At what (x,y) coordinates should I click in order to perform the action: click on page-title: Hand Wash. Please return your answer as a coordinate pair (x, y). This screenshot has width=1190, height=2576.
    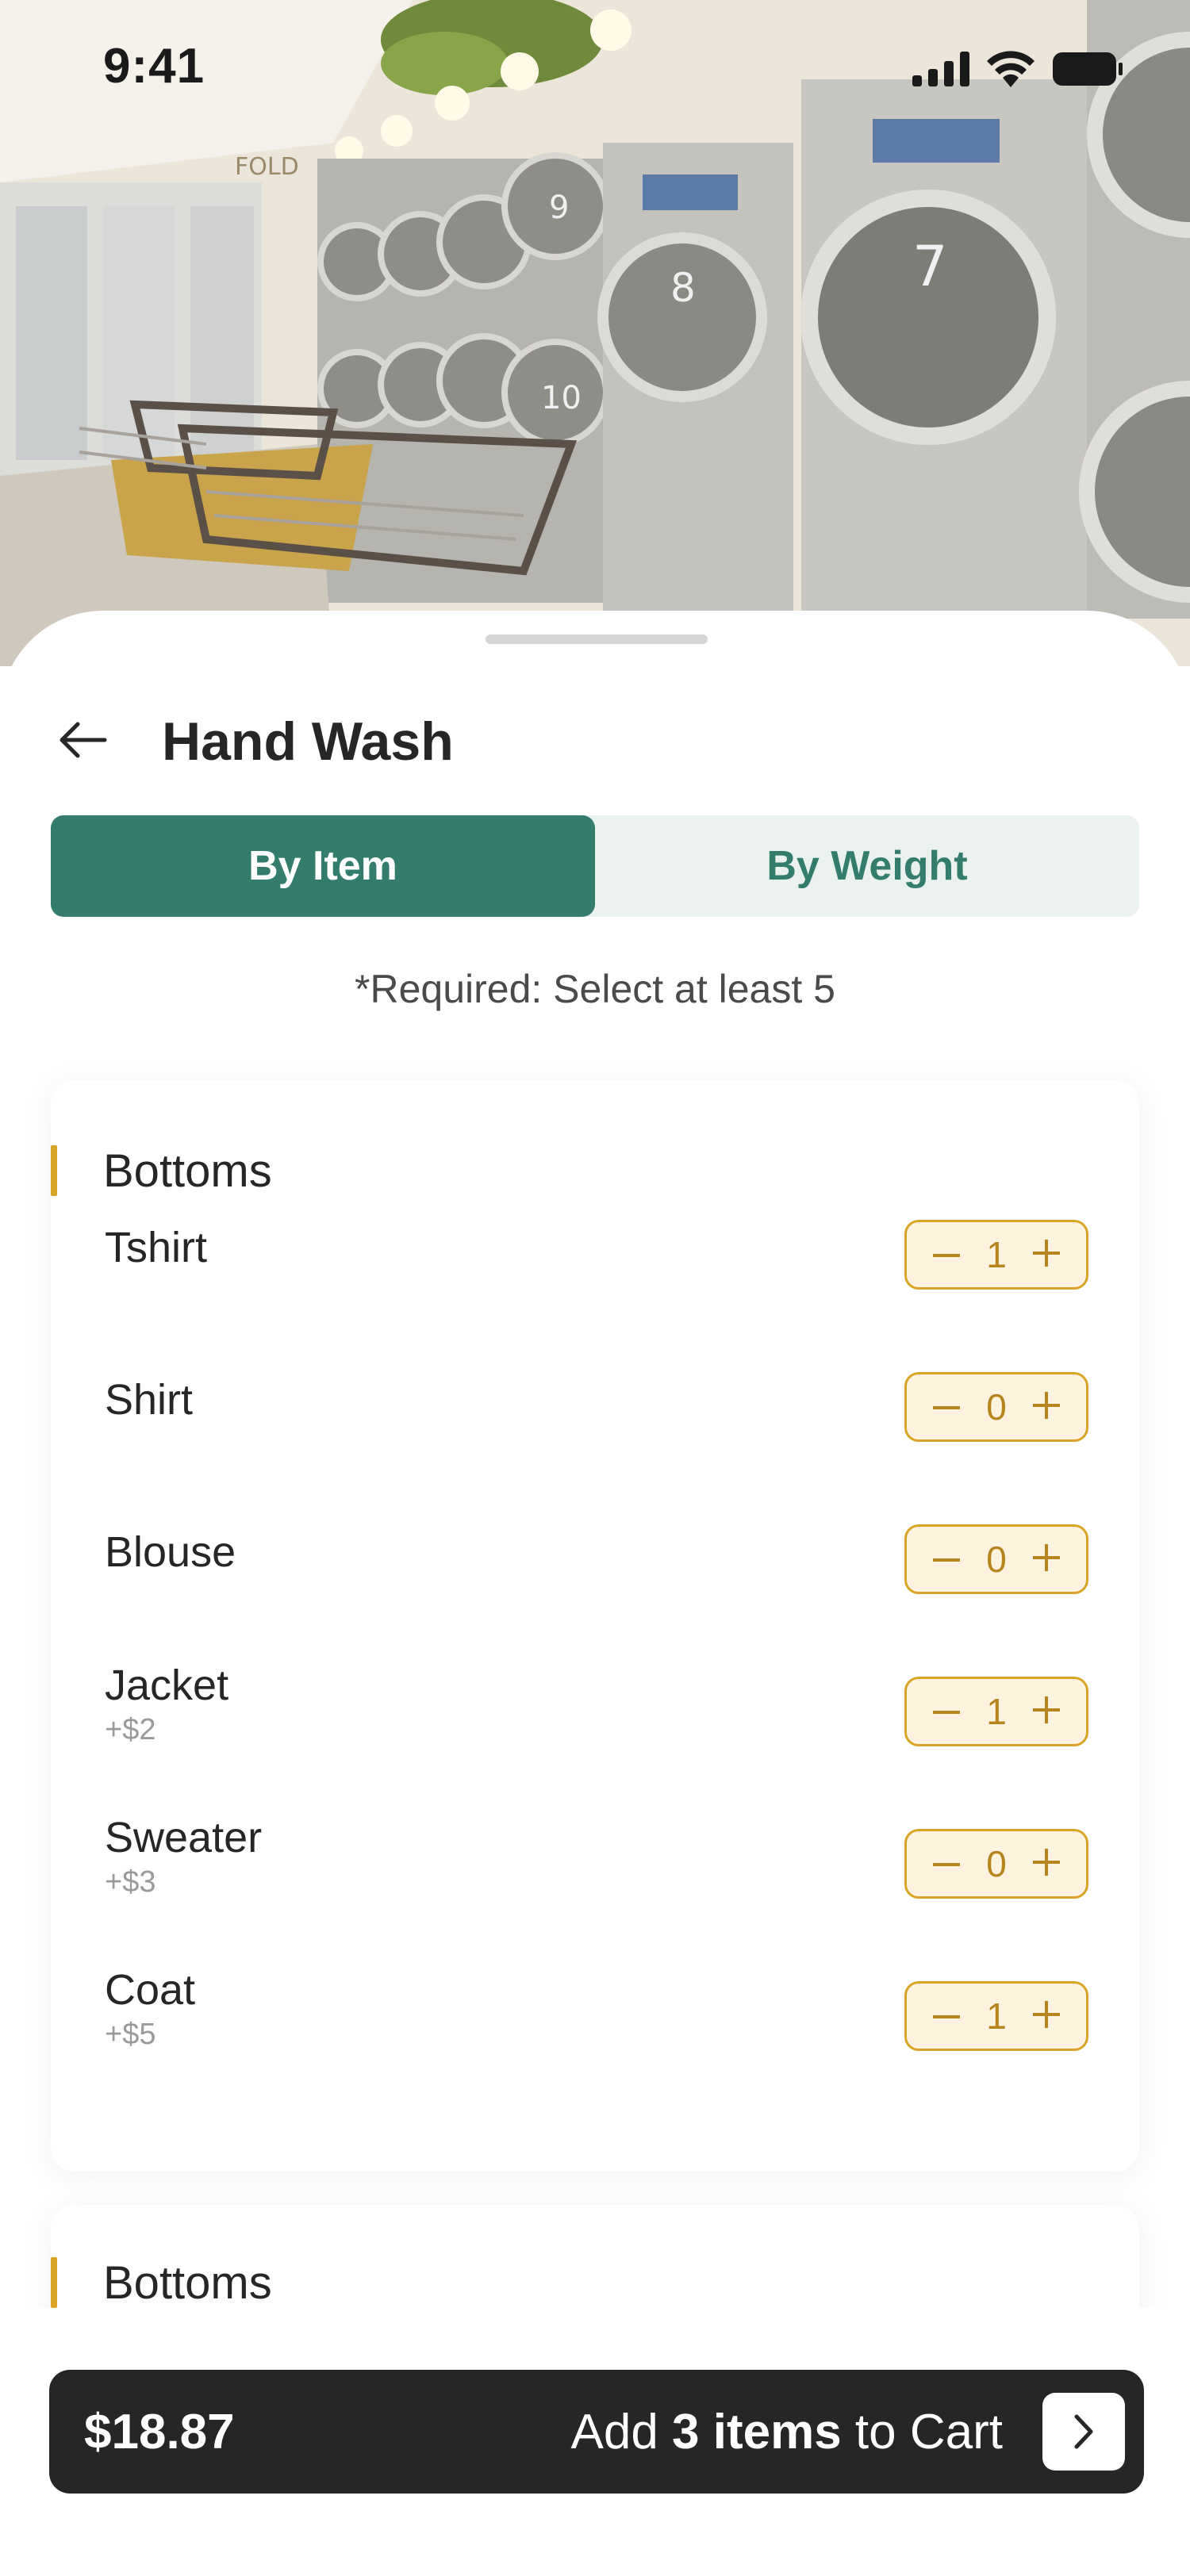
    Looking at the image, I should click on (308, 742).